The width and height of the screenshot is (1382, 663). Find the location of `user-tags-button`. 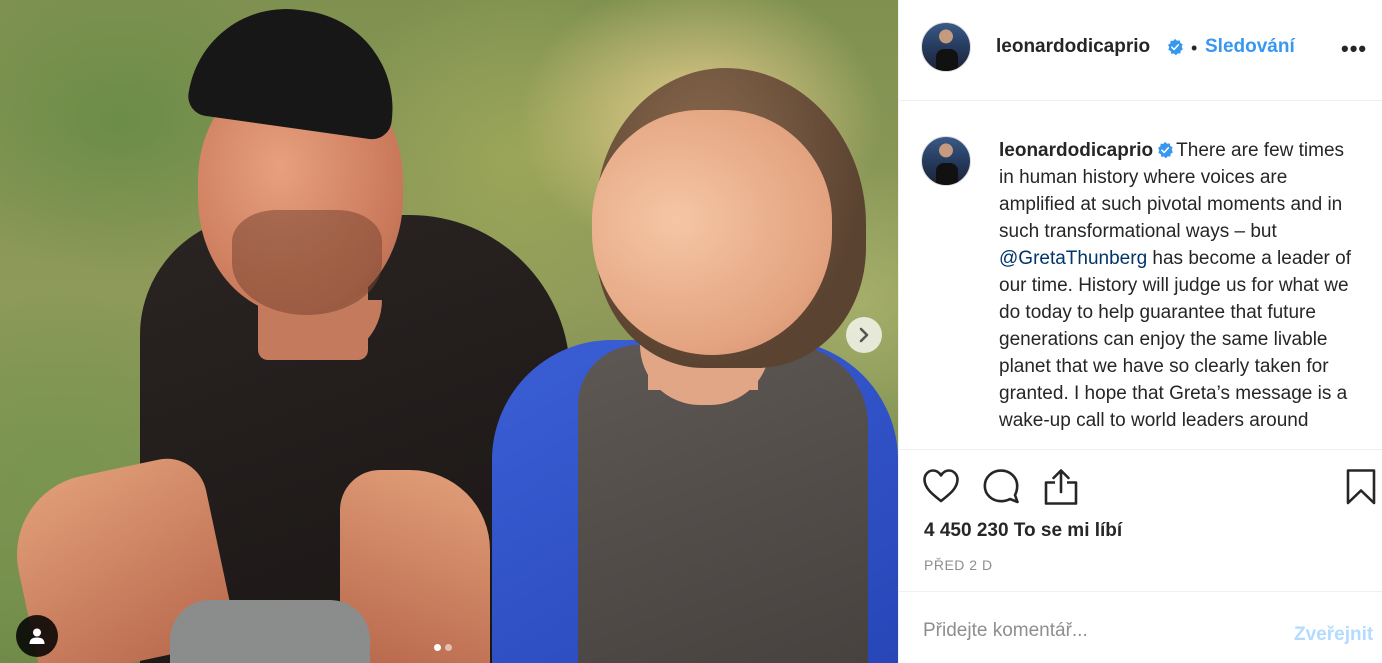

user-tags-button is located at coordinates (37, 636).